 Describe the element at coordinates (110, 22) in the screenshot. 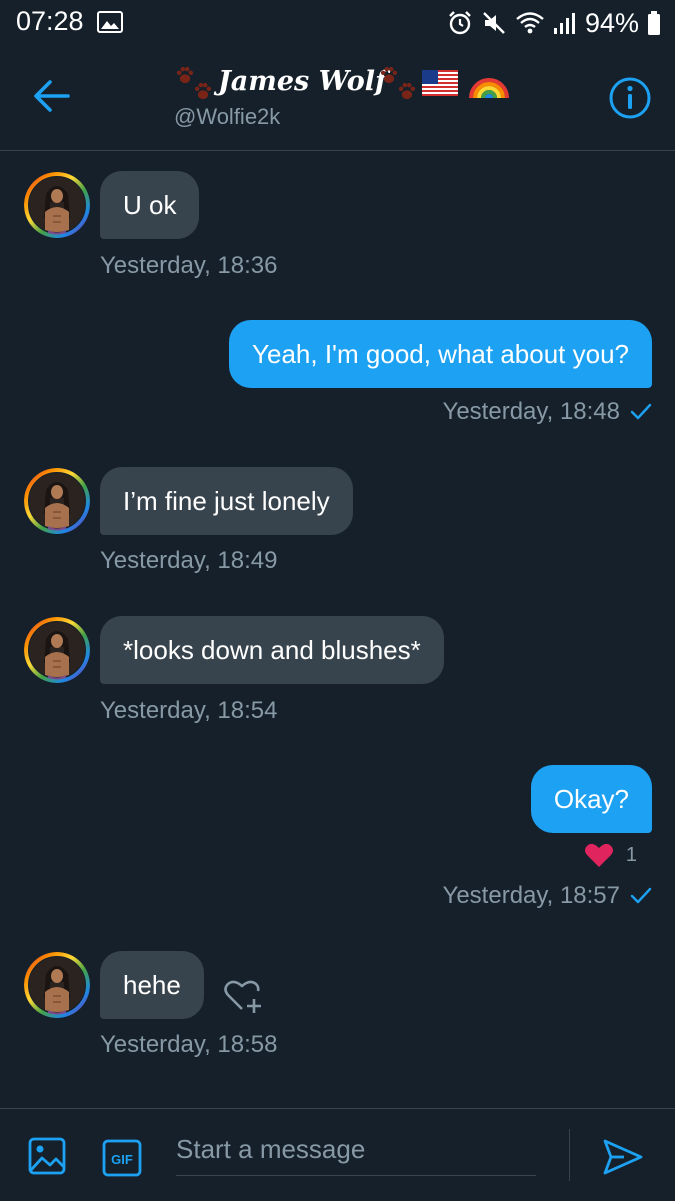

I see `gallery-icon` at that location.